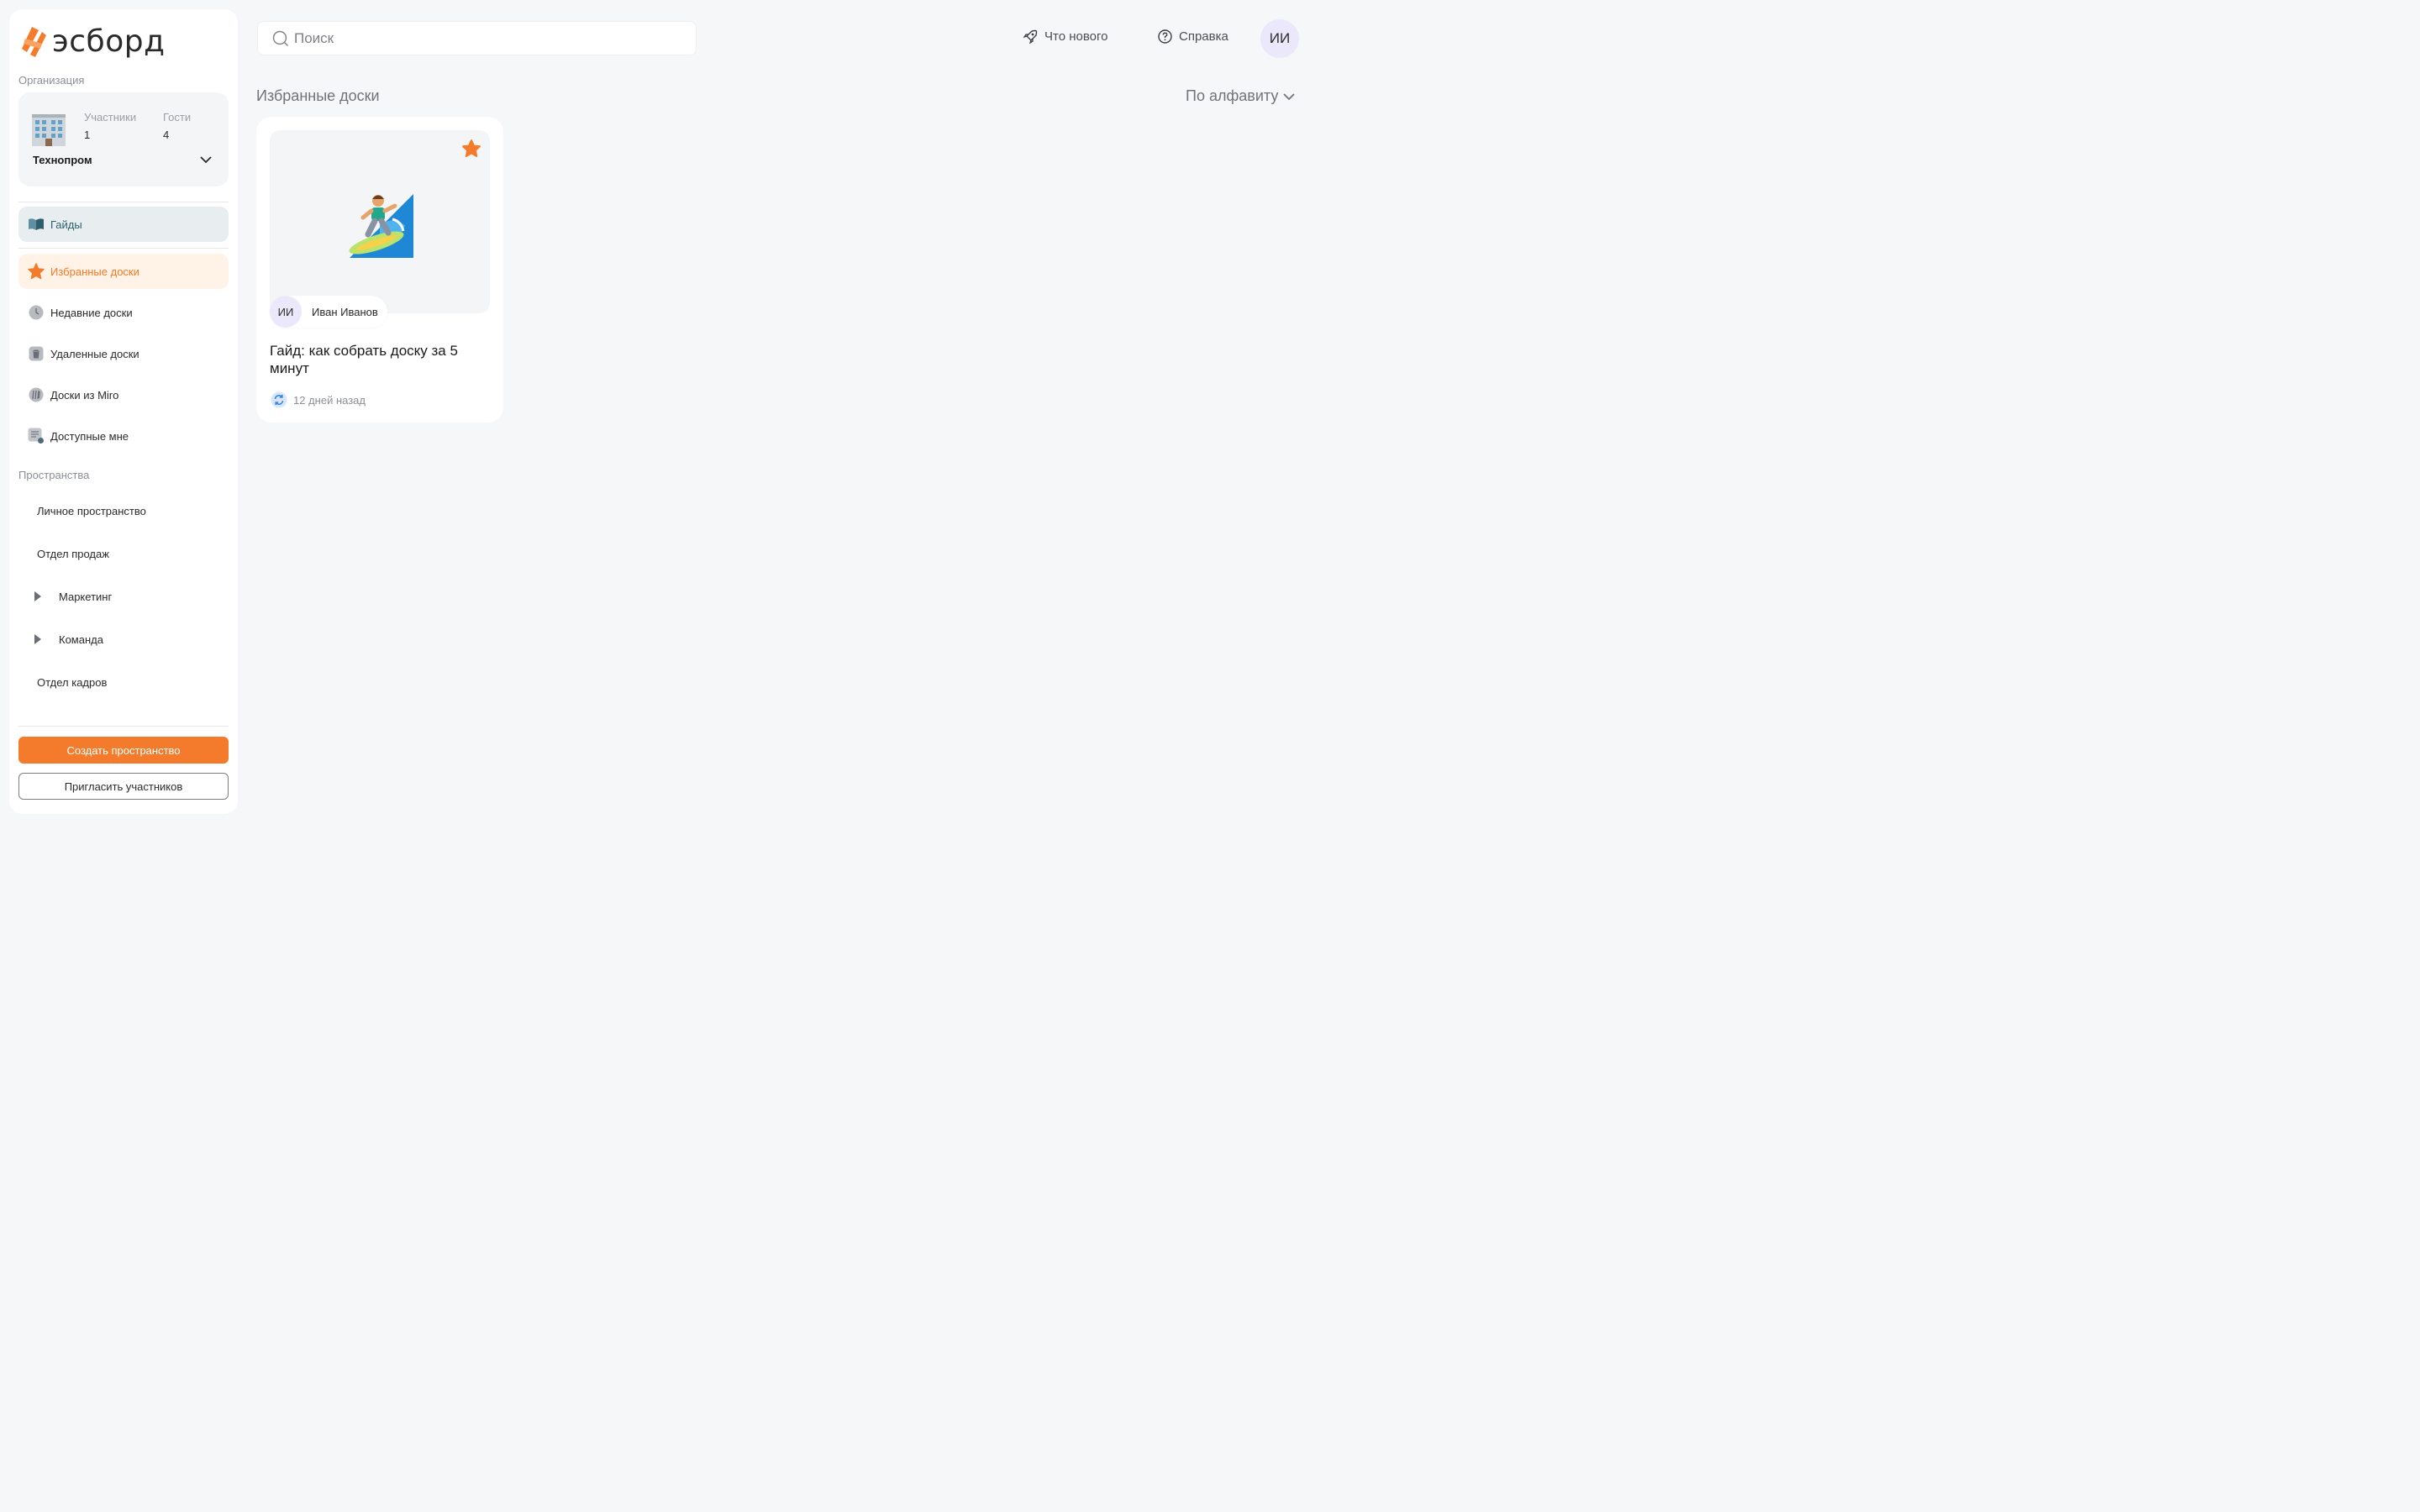 Image resolution: width=2420 pixels, height=1512 pixels. What do you see at coordinates (124, 224) in the screenshot?
I see `nav-guides: Гайды` at bounding box center [124, 224].